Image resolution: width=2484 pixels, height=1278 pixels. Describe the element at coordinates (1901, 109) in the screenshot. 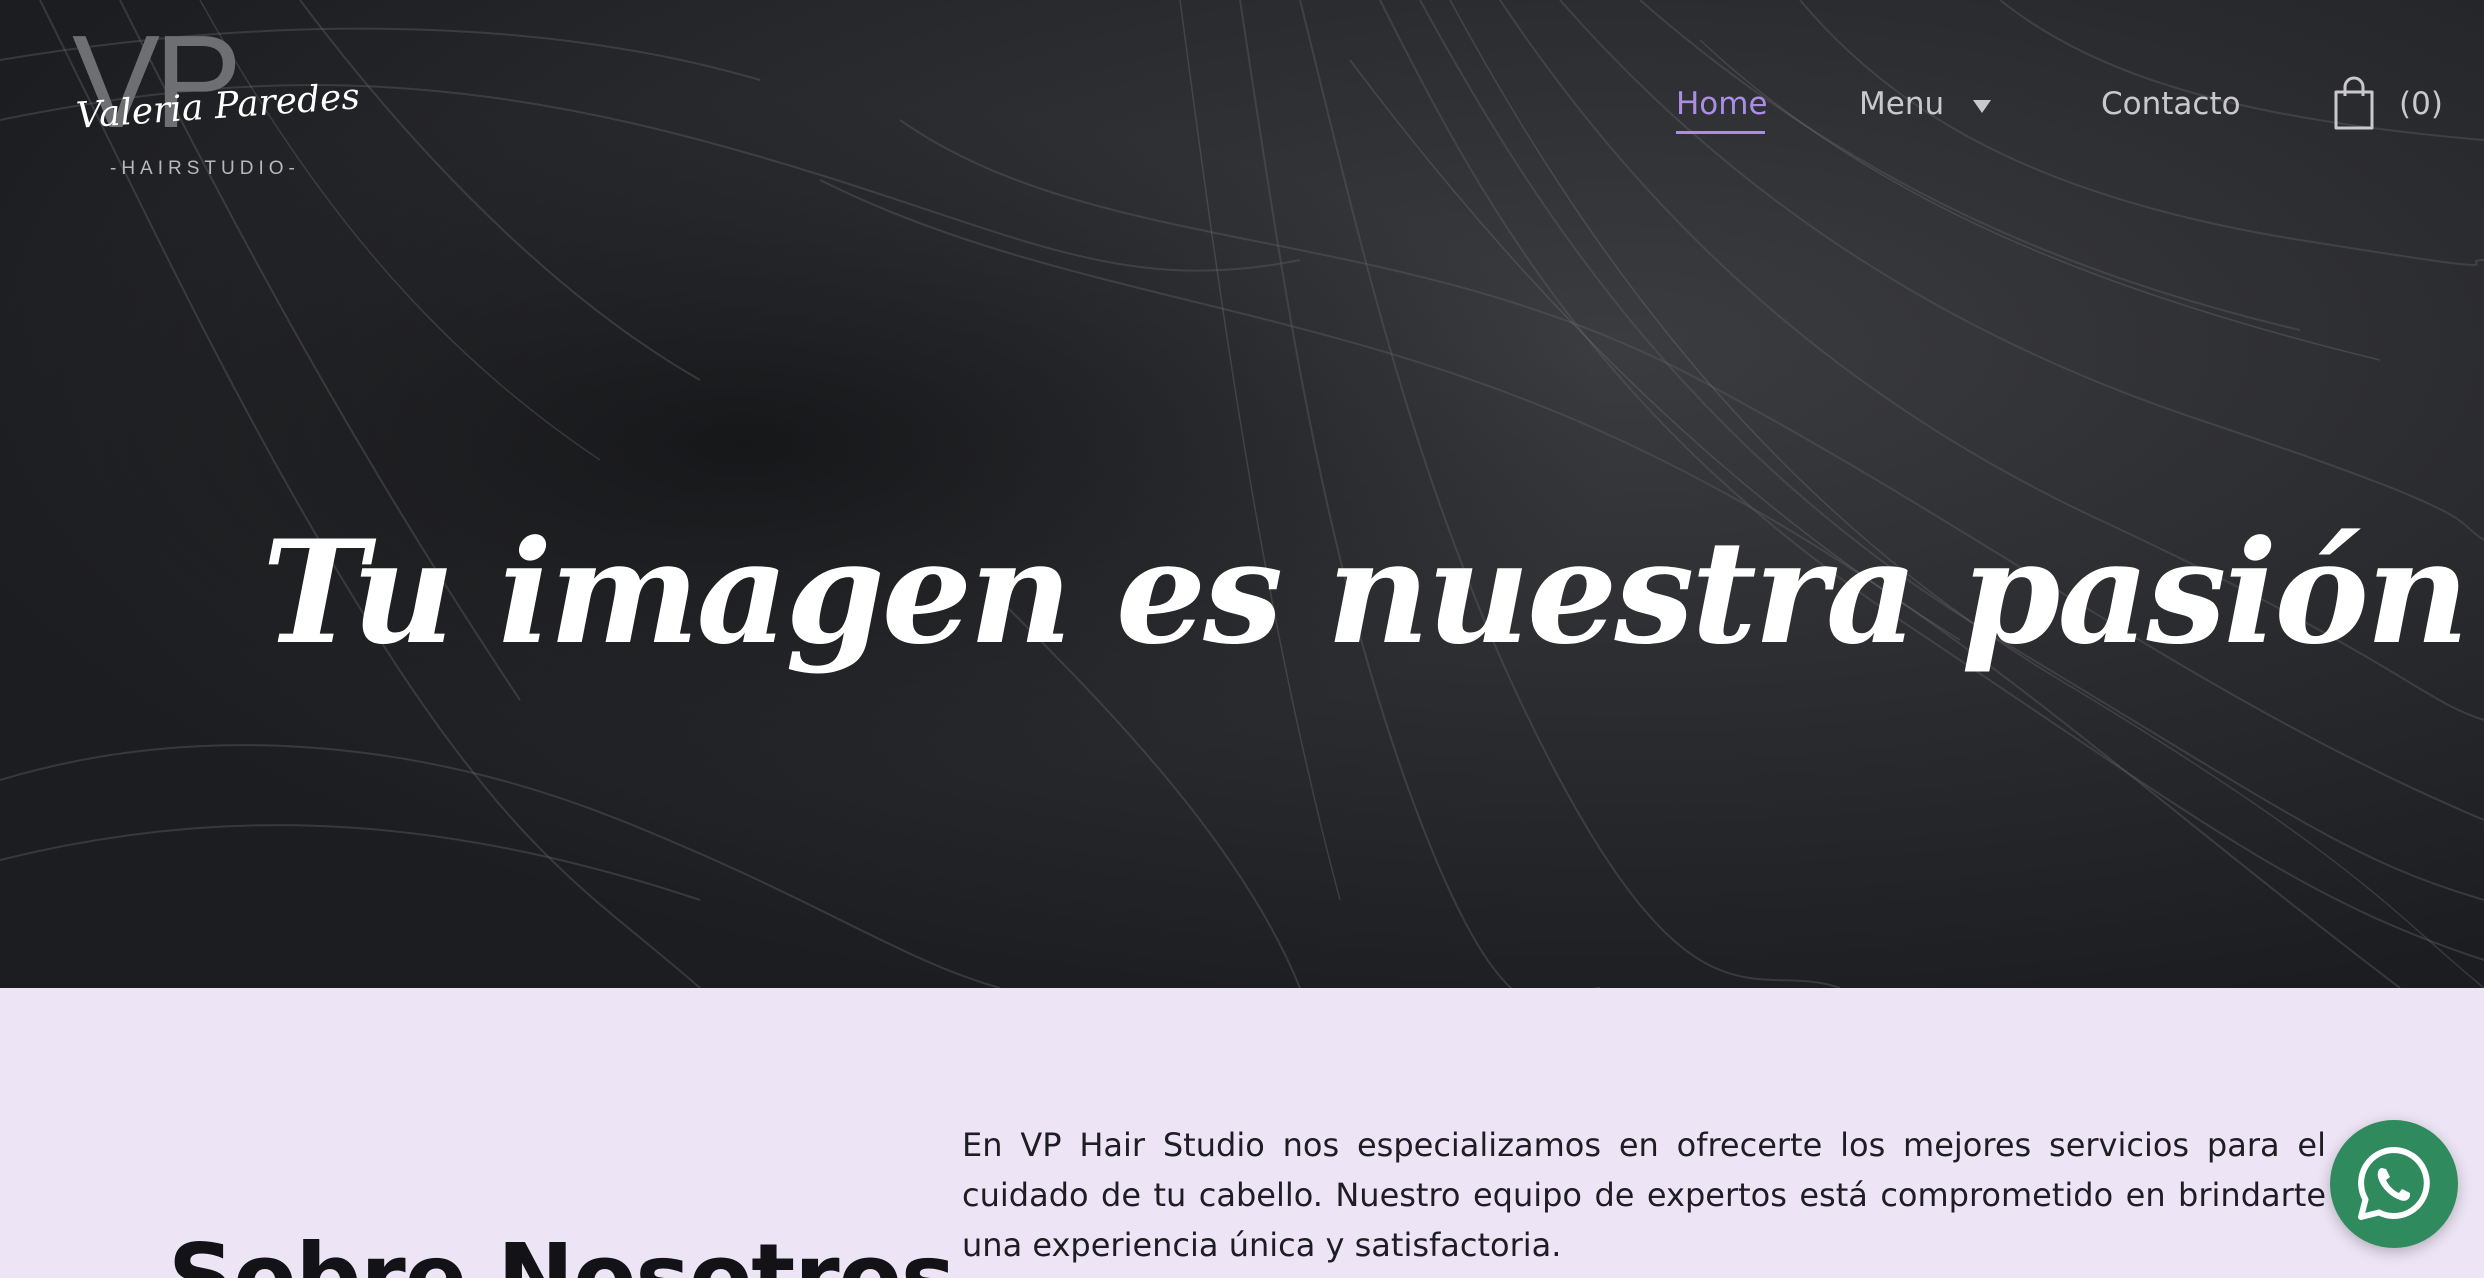

I see `nav-item-menu: Menu` at that location.